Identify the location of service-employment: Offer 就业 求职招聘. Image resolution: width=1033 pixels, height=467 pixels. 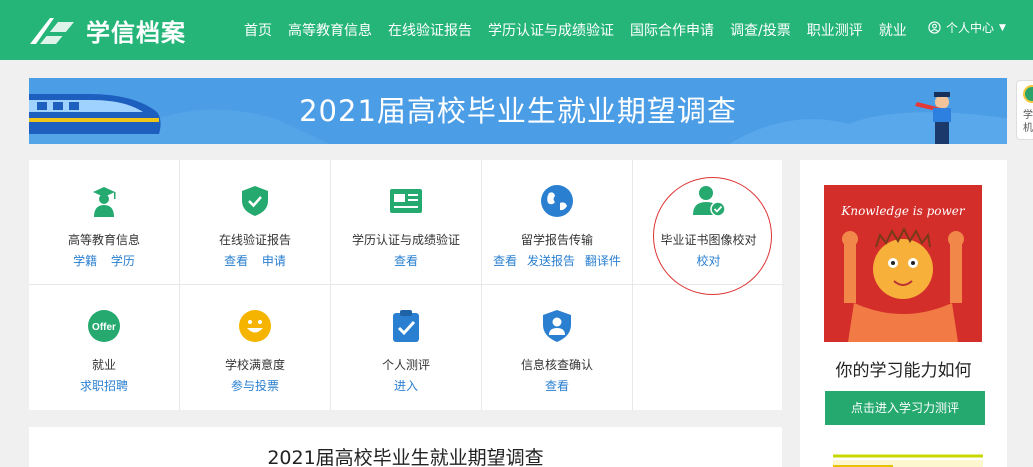
(104, 347).